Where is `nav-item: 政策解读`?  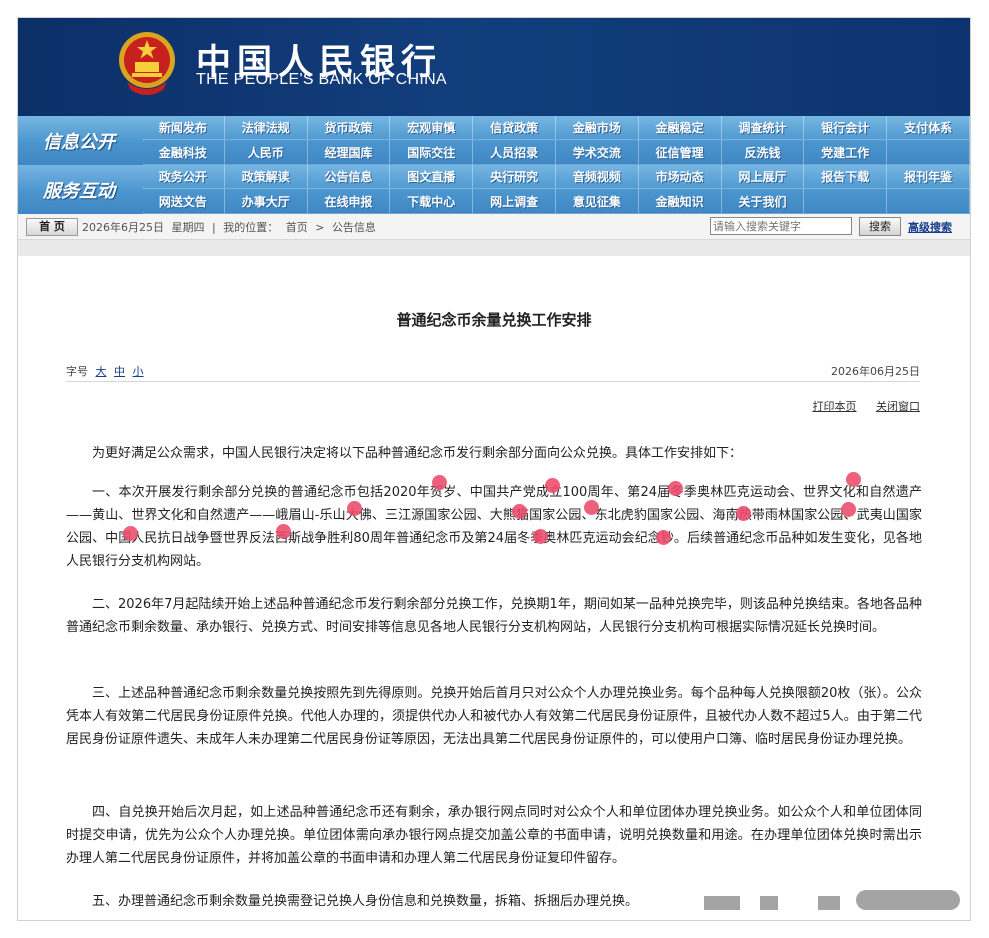 nav-item: 政策解读 is located at coordinates (266, 177).